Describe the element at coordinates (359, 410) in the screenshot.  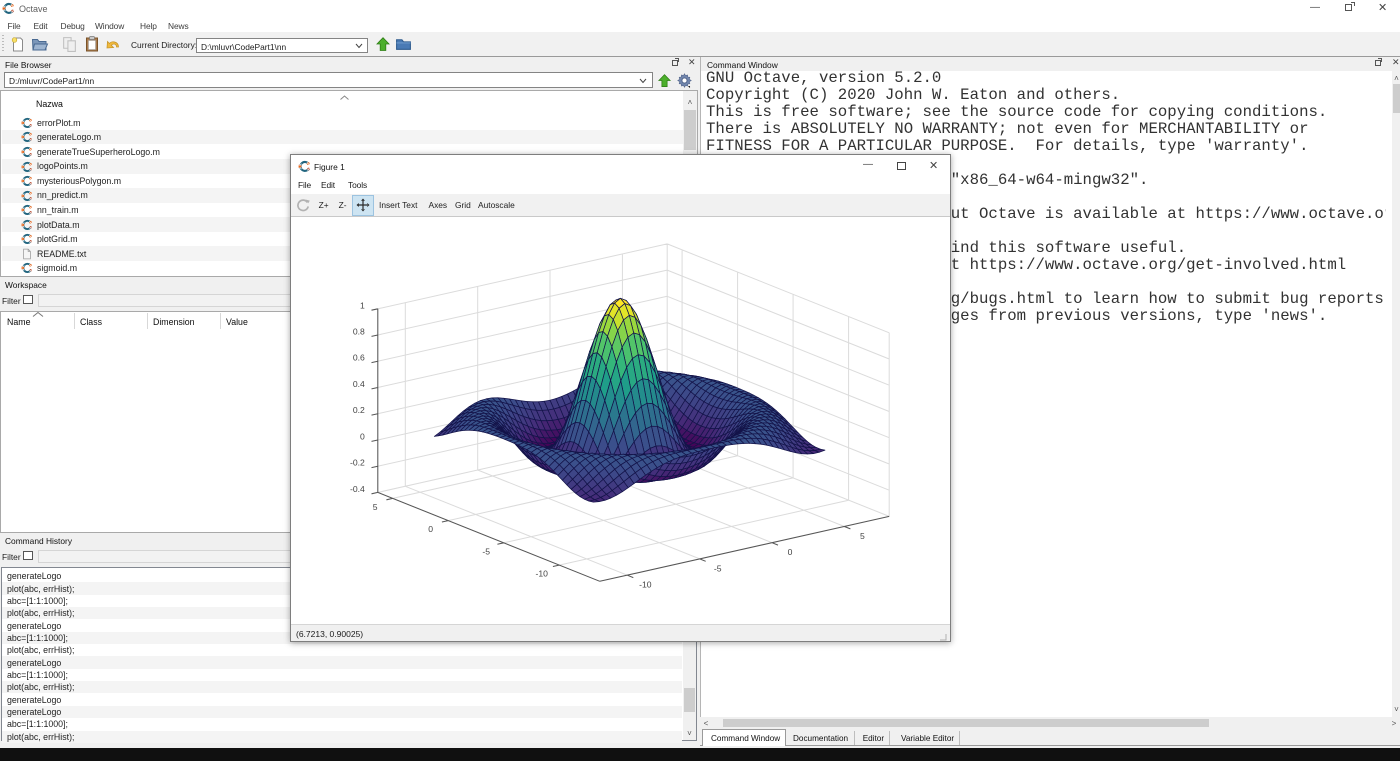
I see `svg-text: 0.2` at that location.